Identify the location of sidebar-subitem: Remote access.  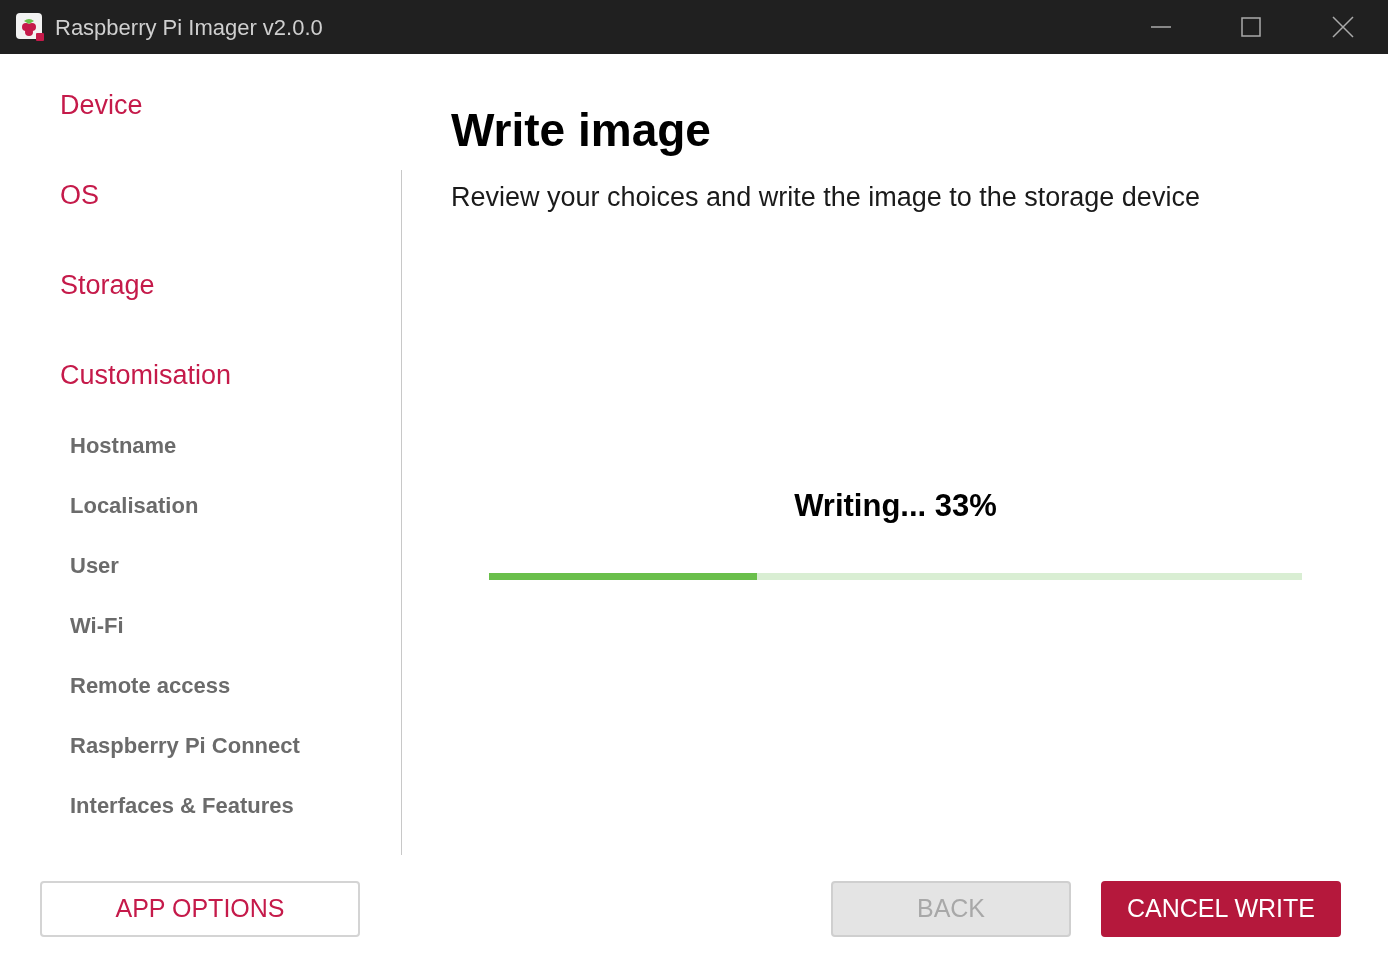
(150, 685).